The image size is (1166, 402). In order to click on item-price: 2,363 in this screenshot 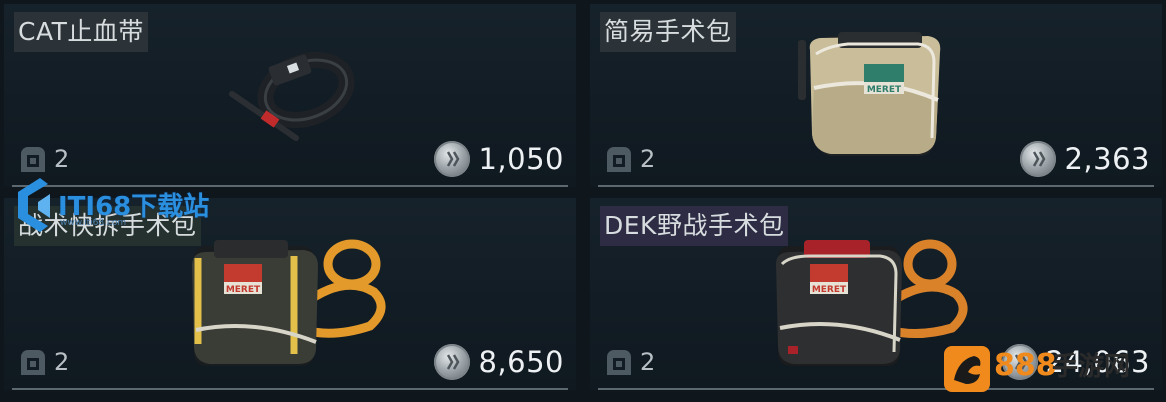, I will do `click(1085, 159)`.